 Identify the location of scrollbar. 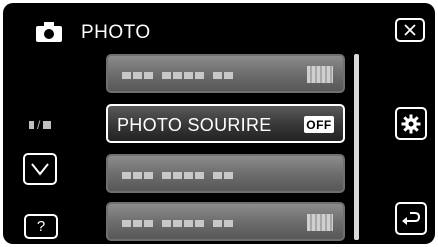
(356, 147).